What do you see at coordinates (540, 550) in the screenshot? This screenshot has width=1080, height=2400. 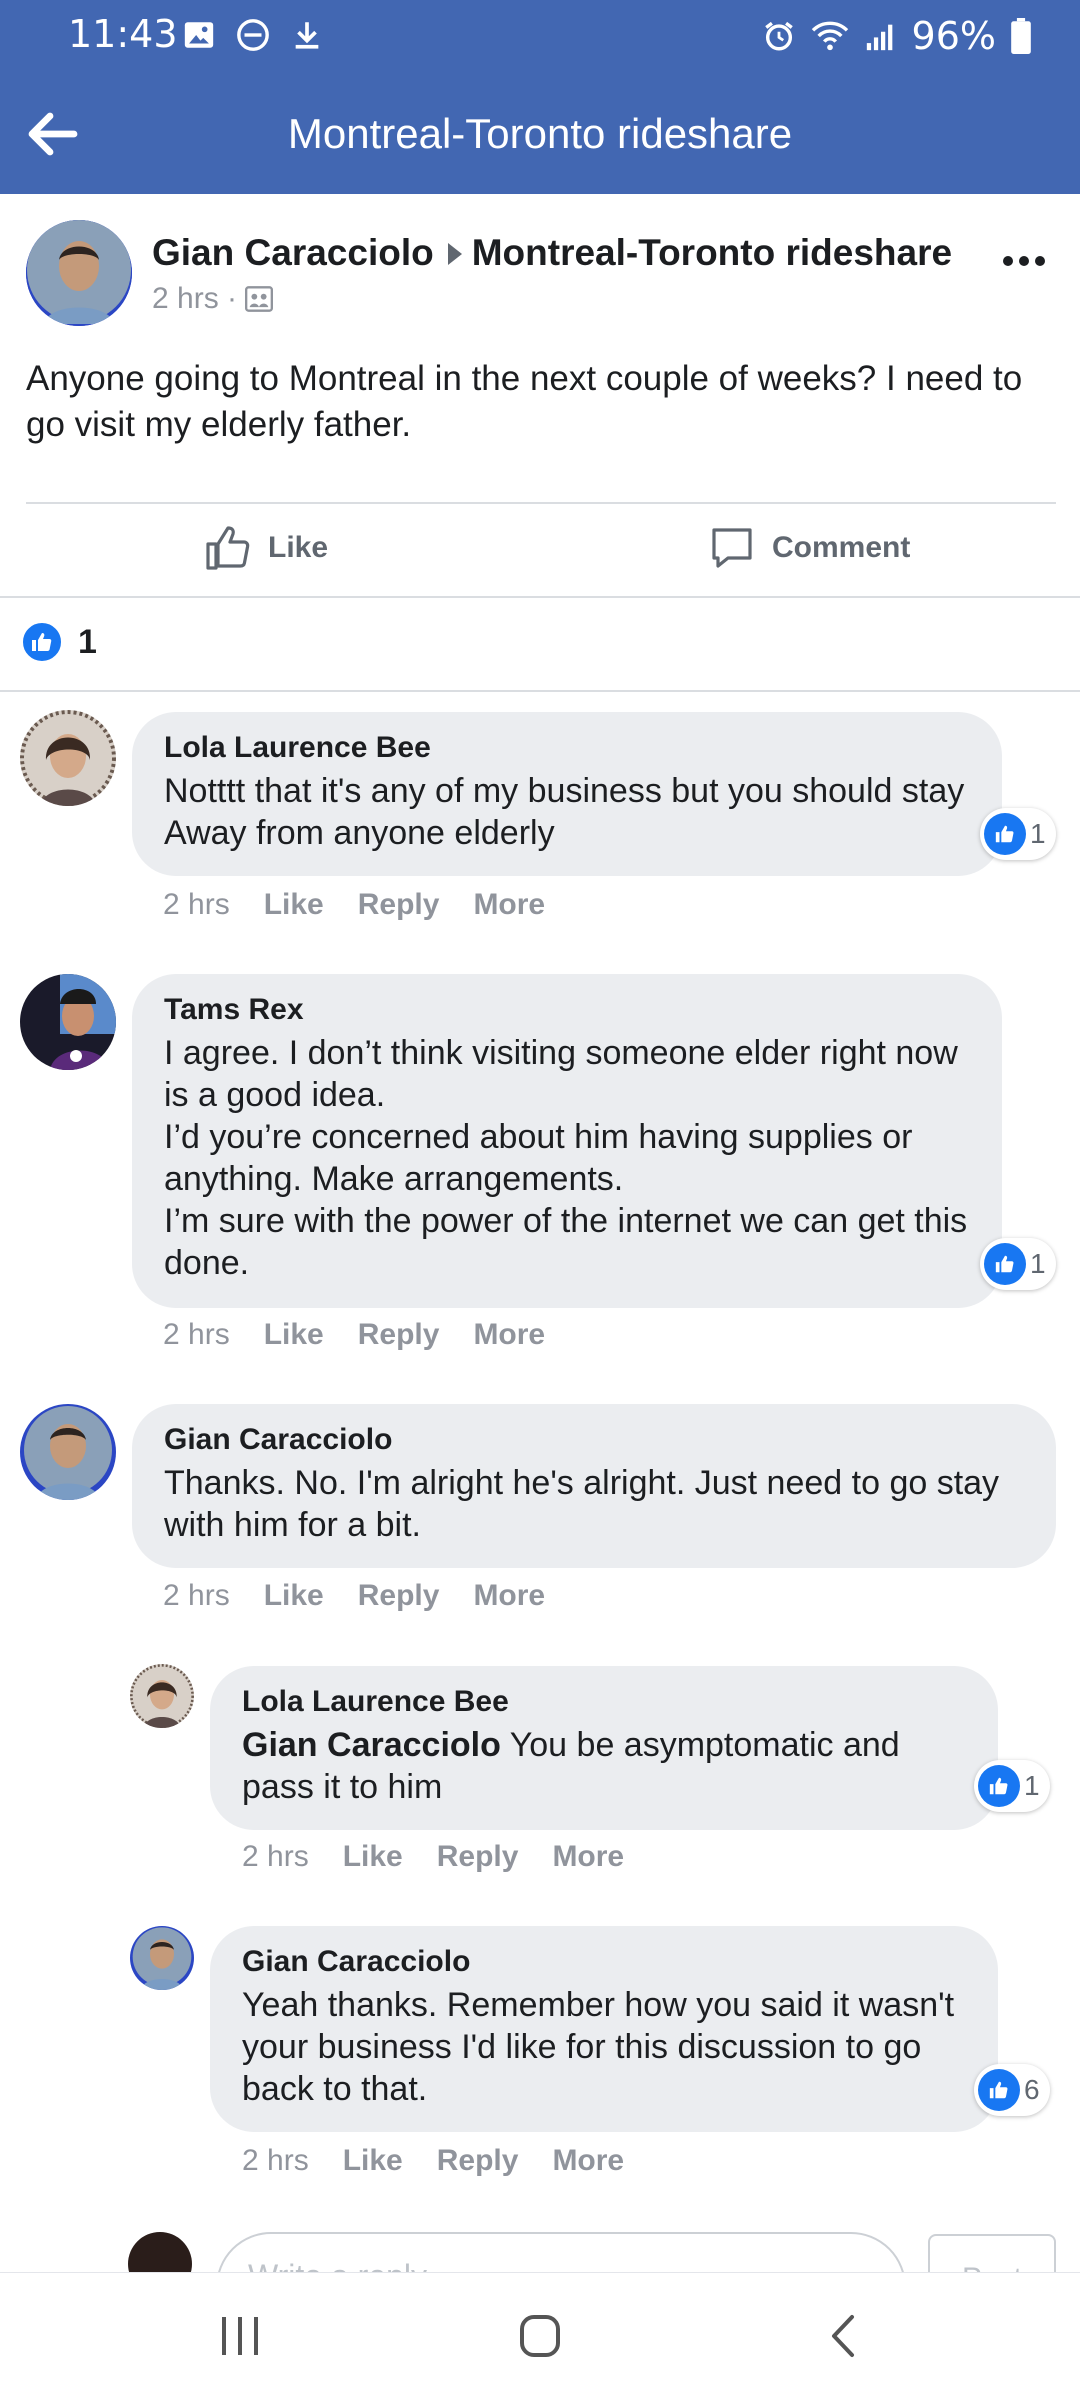 I see `post-actions: Like Comment` at bounding box center [540, 550].